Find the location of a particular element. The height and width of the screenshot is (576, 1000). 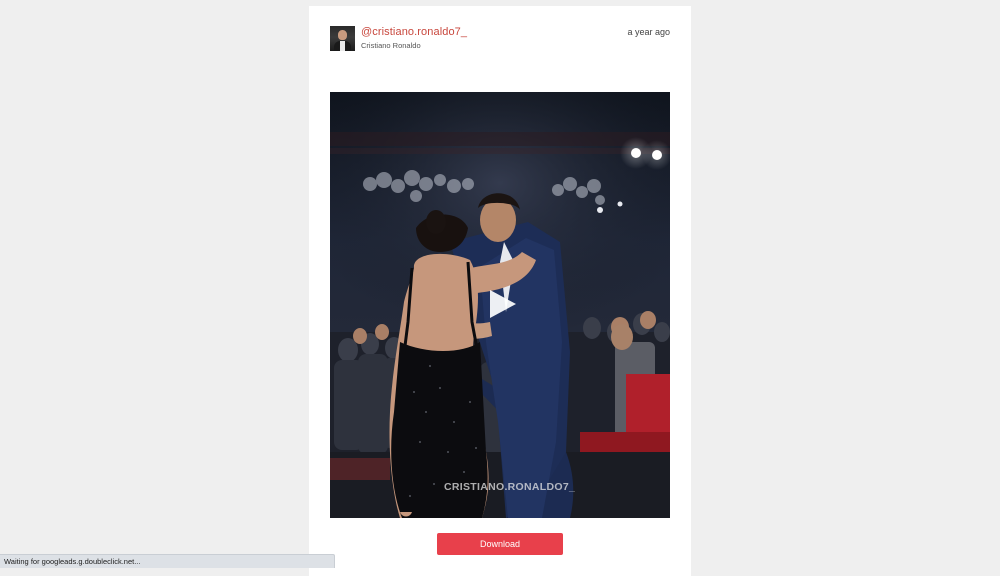

play-icon is located at coordinates (503, 304).